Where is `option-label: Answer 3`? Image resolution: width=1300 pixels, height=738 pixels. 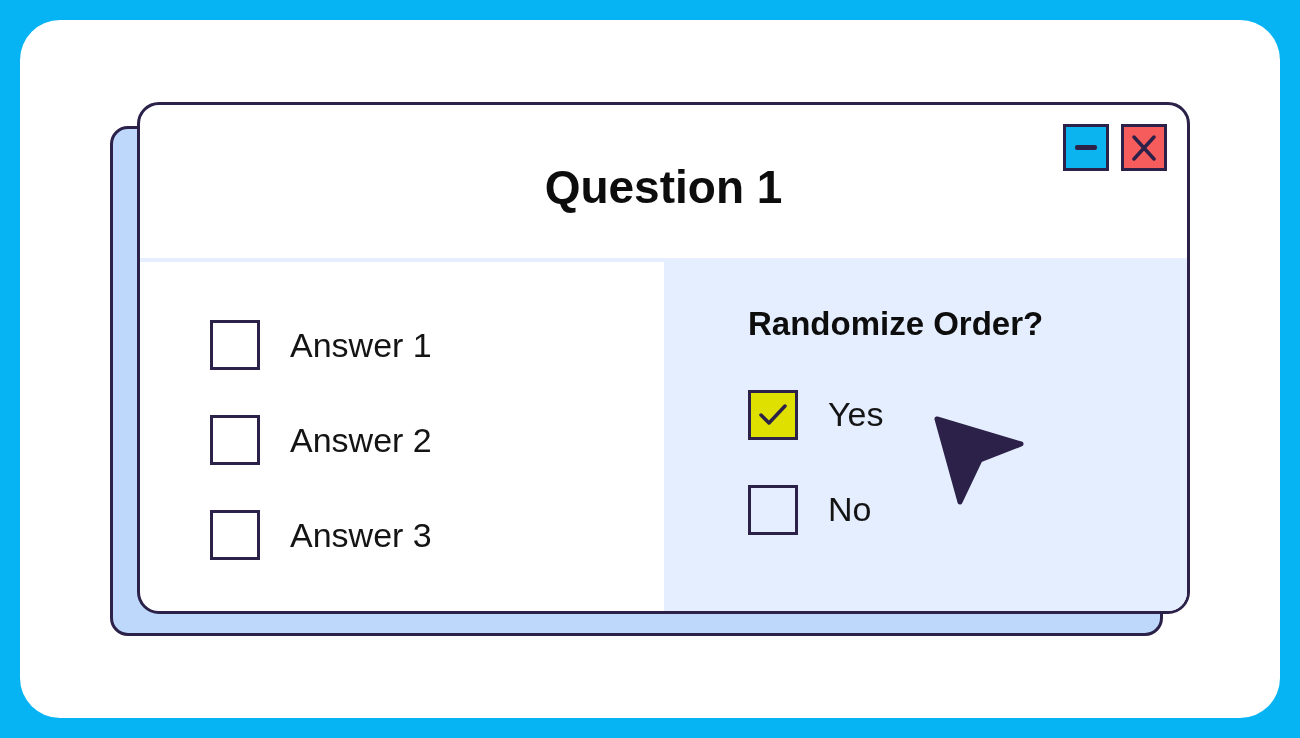 option-label: Answer 3 is located at coordinates (361, 535).